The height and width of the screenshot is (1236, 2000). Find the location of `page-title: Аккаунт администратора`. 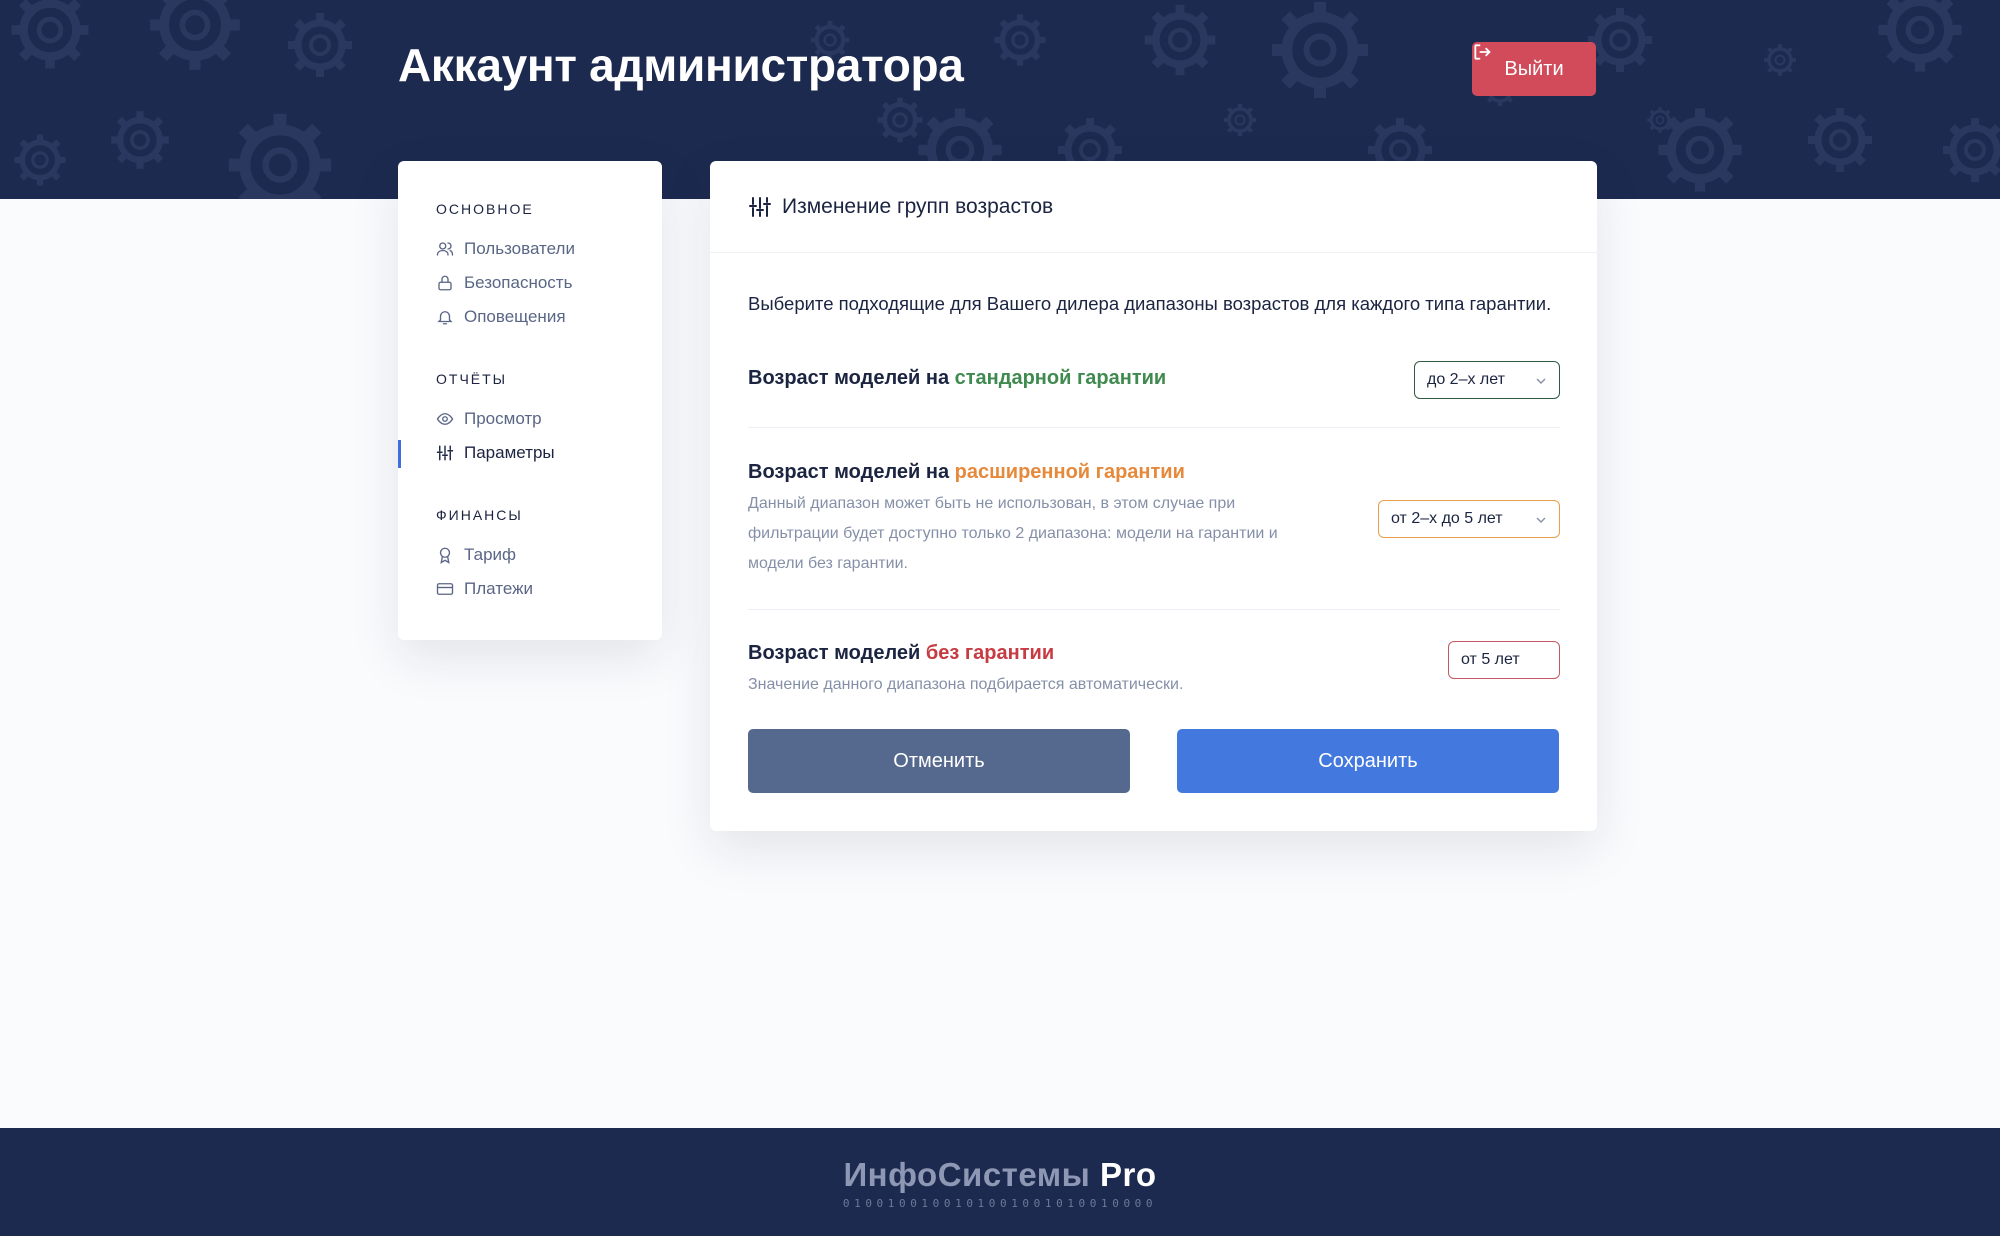

page-title: Аккаунт администратора is located at coordinates (681, 65).